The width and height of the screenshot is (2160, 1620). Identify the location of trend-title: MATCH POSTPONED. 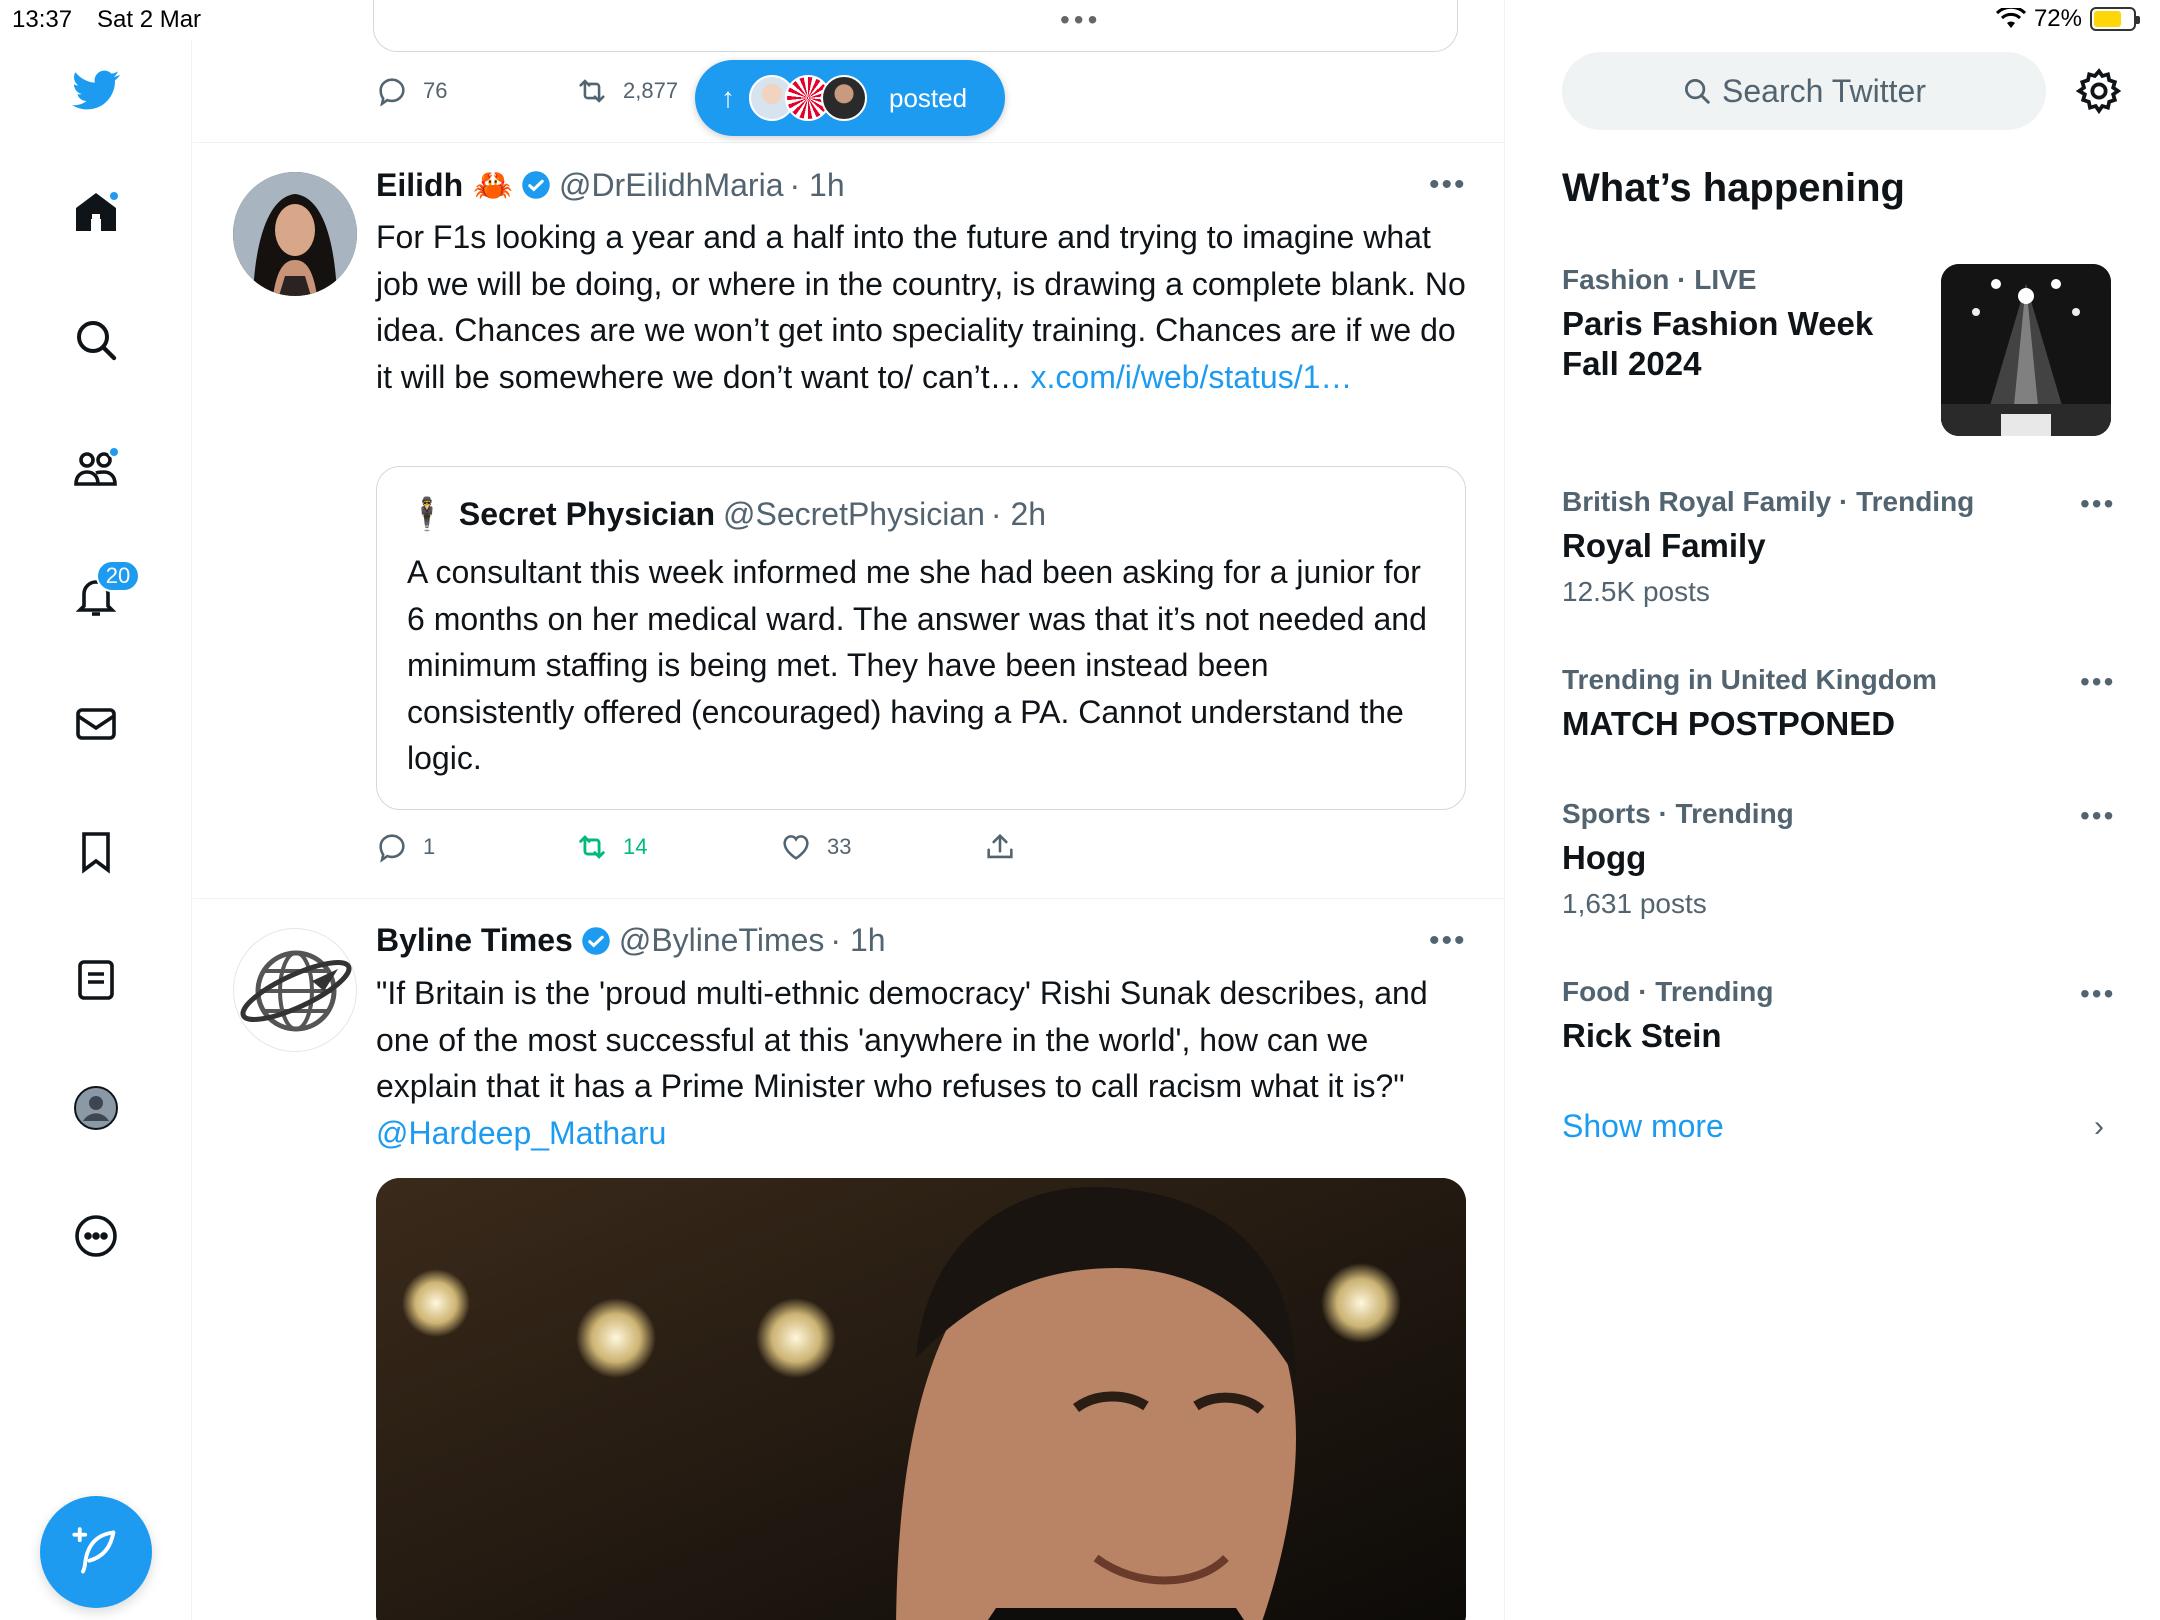
(1729, 723).